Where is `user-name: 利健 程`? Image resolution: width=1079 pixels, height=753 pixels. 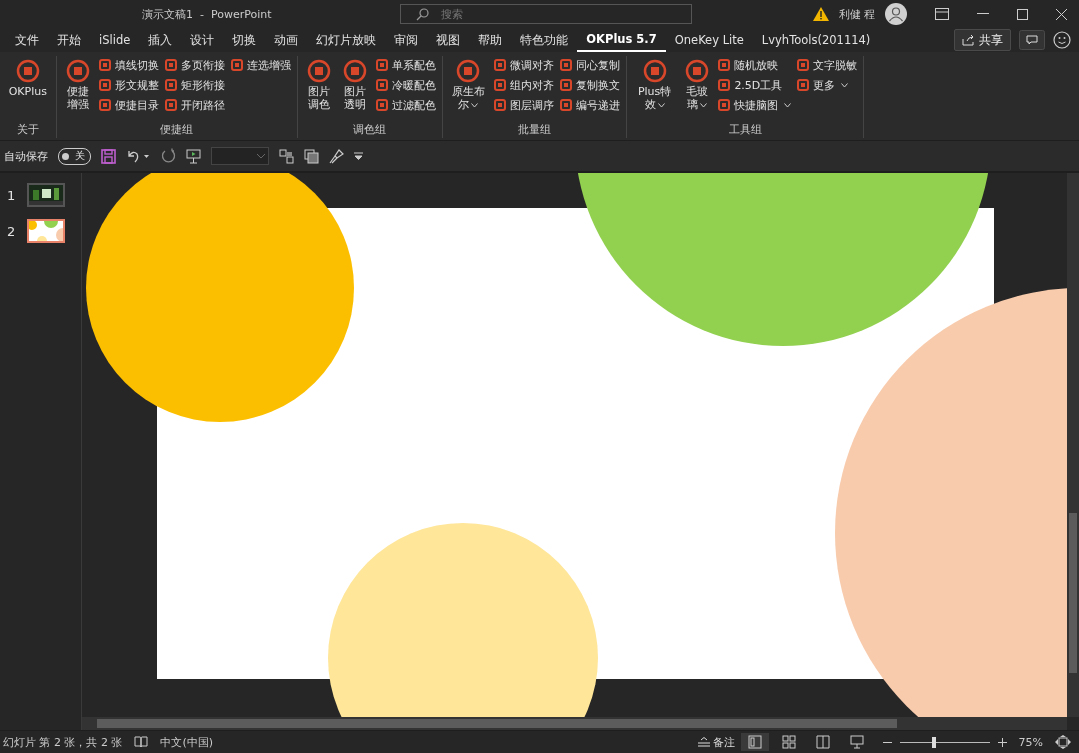
user-name: 利健 程 is located at coordinates (856, 14).